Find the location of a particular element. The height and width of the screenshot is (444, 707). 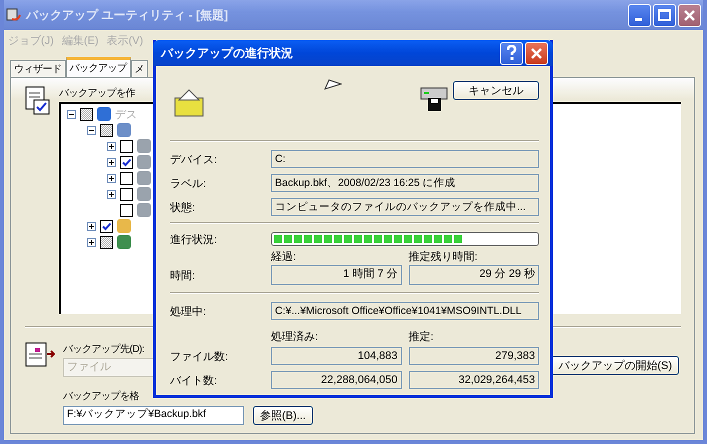

processing-label: 処理中: is located at coordinates (189, 311).